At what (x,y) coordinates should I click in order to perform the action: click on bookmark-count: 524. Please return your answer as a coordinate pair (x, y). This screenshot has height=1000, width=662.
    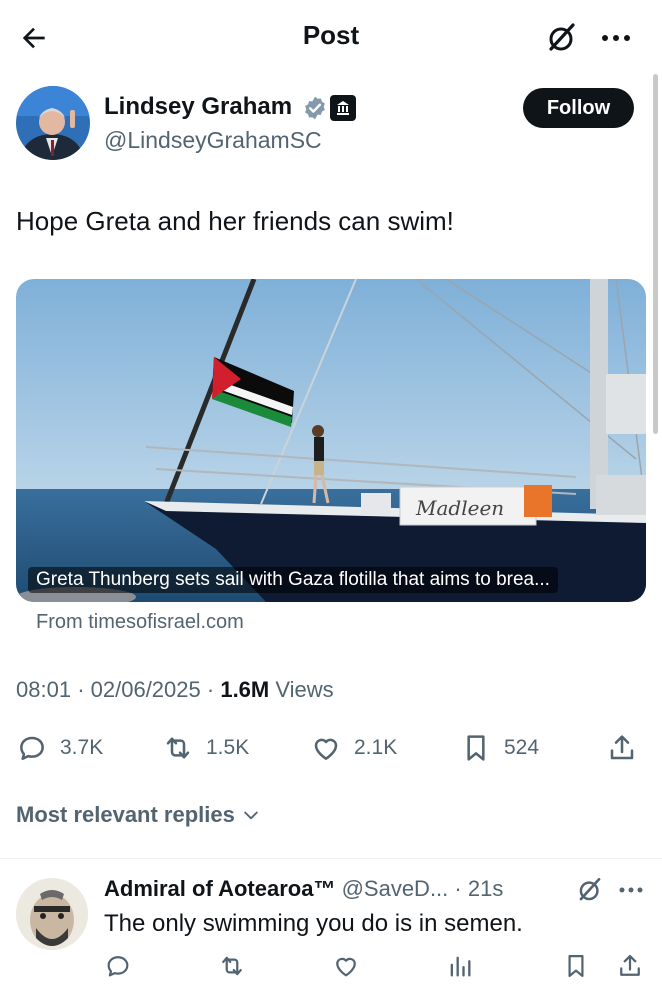
    Looking at the image, I should click on (522, 747).